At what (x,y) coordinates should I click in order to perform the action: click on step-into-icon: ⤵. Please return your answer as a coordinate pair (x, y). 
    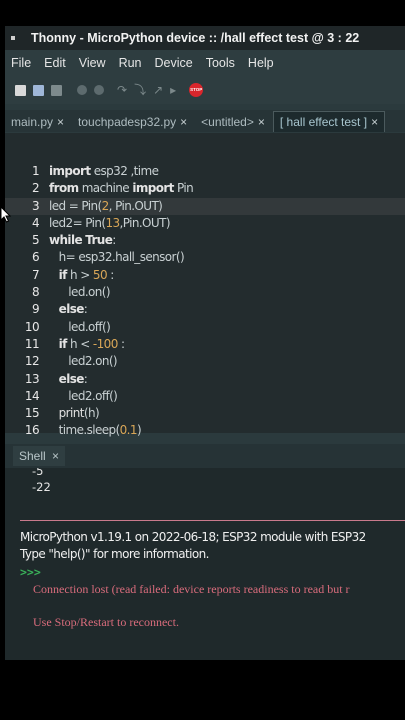
    Looking at the image, I should click on (140, 90).